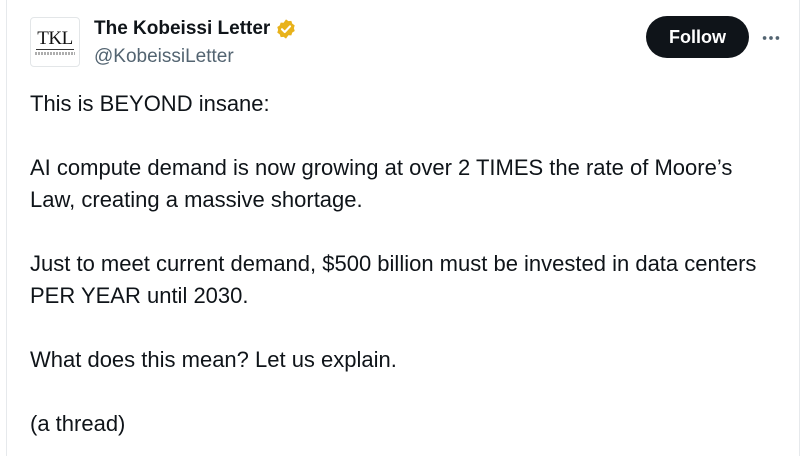 Image resolution: width=808 pixels, height=472 pixels. What do you see at coordinates (213, 359) in the screenshot?
I see `tweet-paragraph: What does this mean? Let us explain.` at bounding box center [213, 359].